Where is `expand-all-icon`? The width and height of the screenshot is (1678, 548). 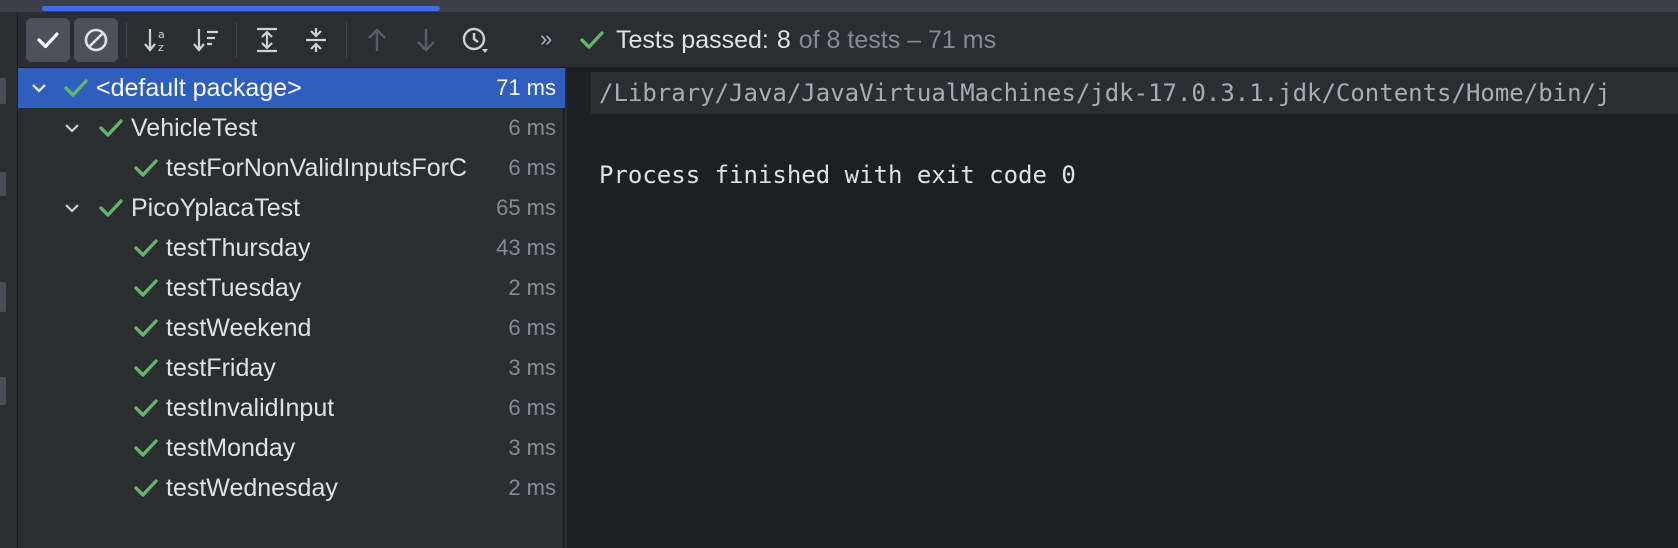
expand-all-icon is located at coordinates (267, 40).